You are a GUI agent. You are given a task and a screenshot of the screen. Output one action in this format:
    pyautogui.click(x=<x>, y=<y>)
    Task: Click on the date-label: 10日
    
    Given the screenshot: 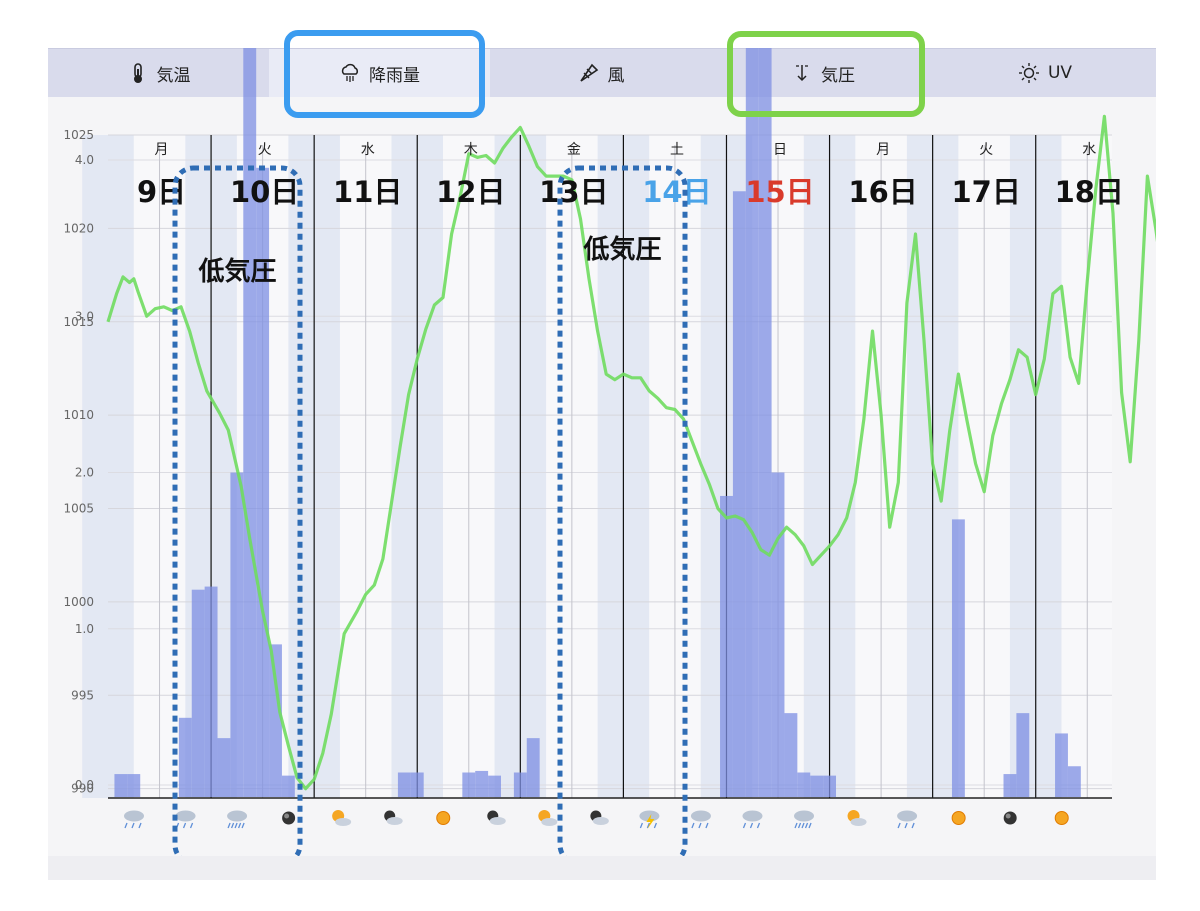 What is the action you would take?
    pyautogui.click(x=264, y=192)
    